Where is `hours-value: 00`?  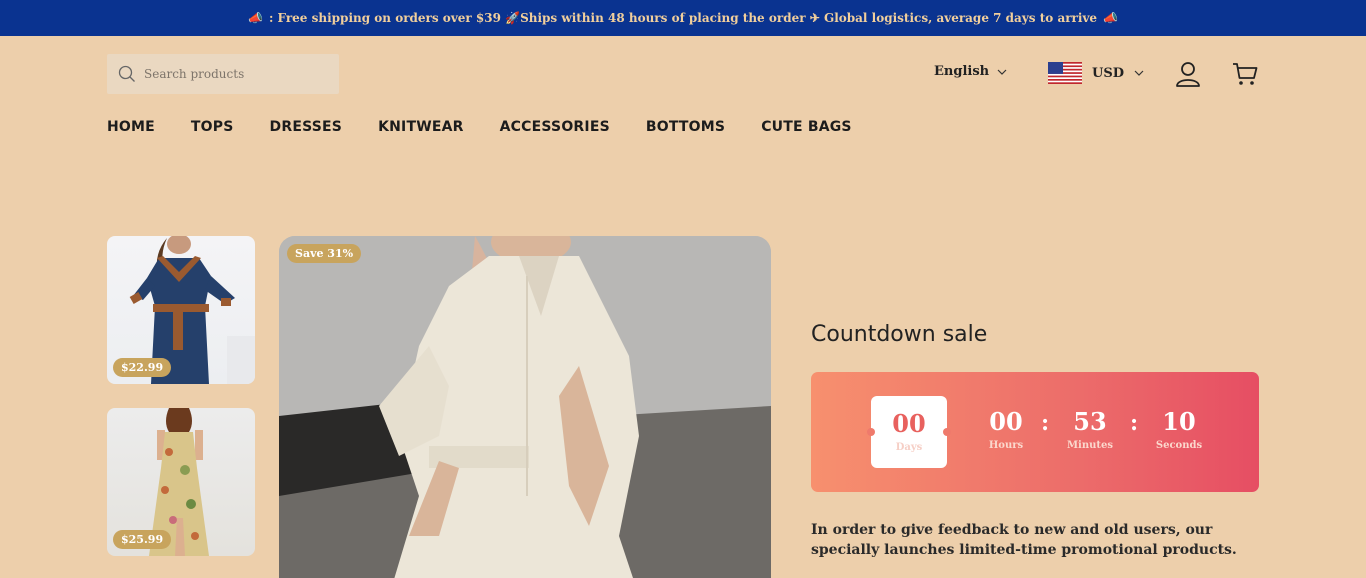
hours-value: 00 is located at coordinates (1006, 421).